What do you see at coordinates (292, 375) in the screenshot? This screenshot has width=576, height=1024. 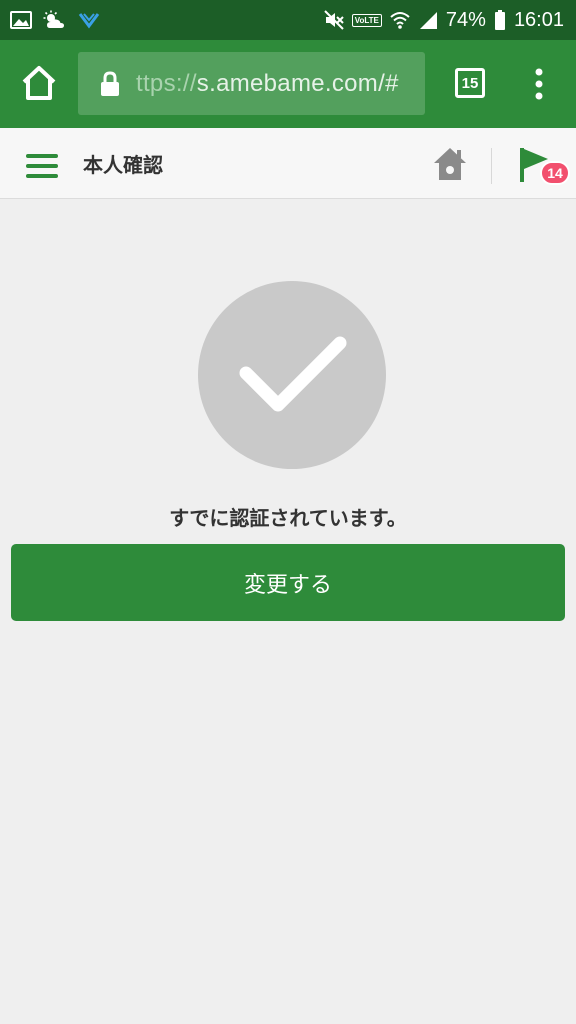 I see `verified-check-icon` at bounding box center [292, 375].